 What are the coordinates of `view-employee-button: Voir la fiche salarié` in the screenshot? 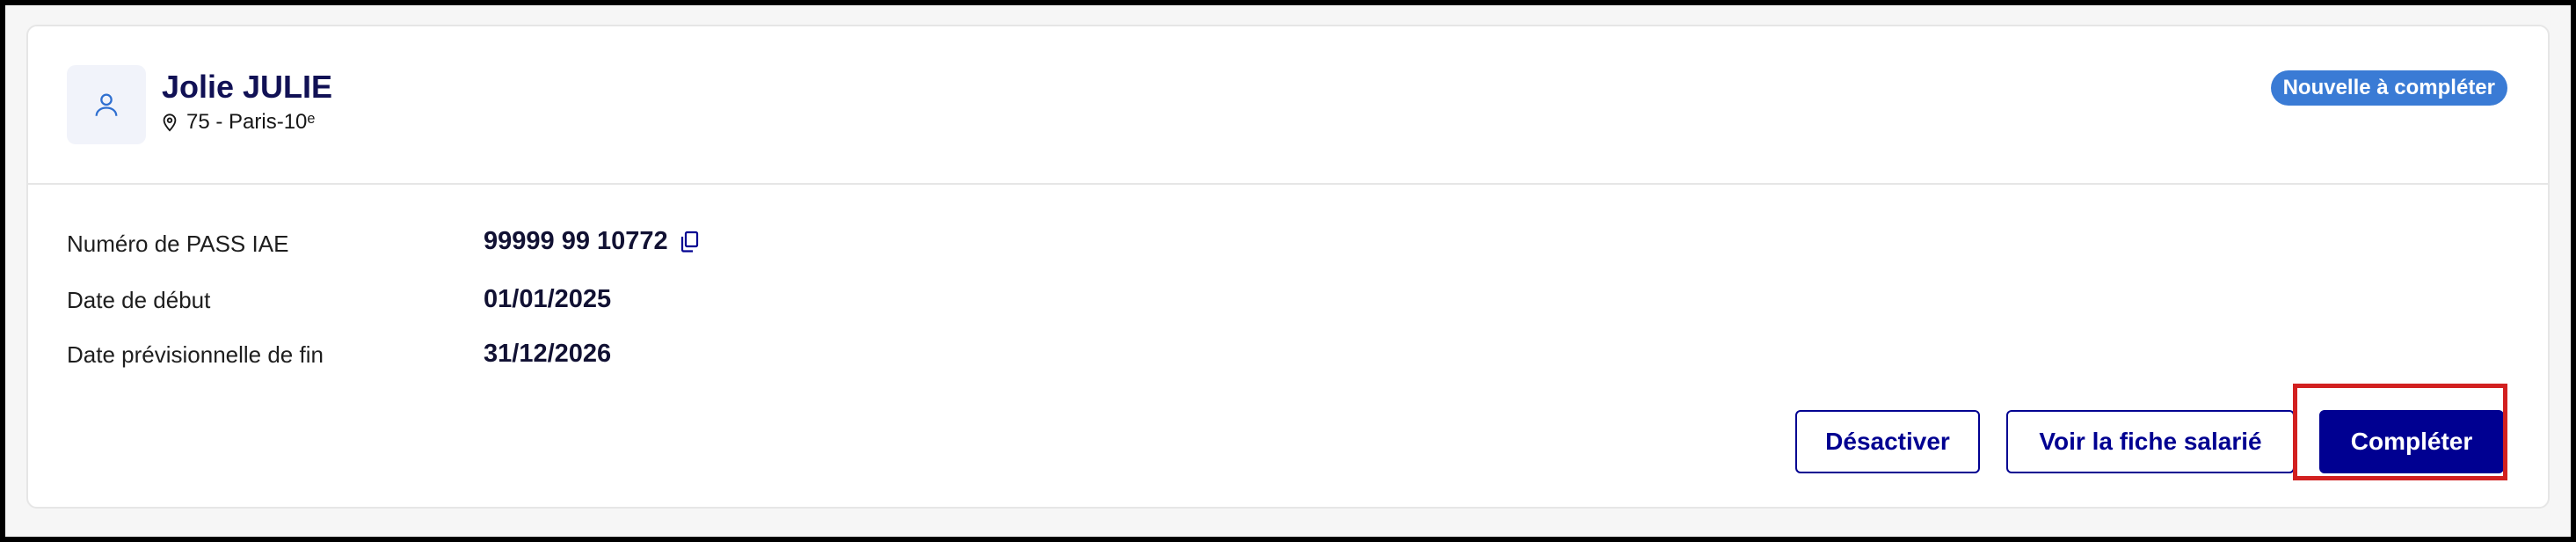 It's located at (2150, 441).